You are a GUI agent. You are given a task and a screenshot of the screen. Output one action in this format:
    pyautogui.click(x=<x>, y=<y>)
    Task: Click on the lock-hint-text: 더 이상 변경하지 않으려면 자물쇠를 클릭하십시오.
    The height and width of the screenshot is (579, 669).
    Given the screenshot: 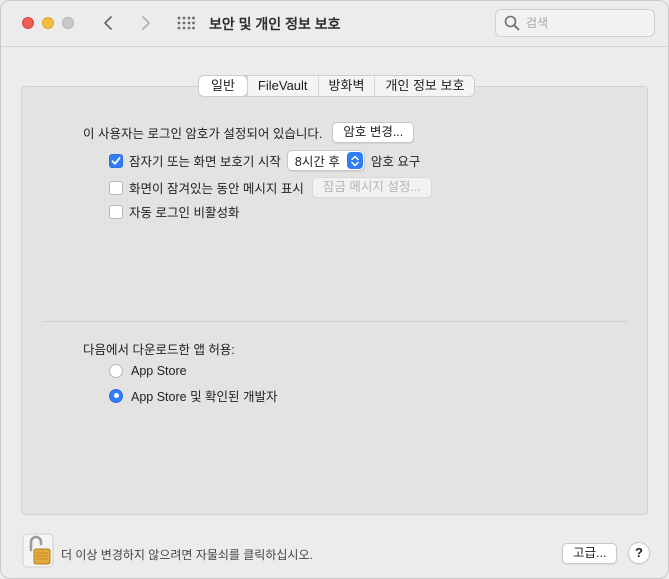 What is the action you would take?
    pyautogui.click(x=187, y=555)
    